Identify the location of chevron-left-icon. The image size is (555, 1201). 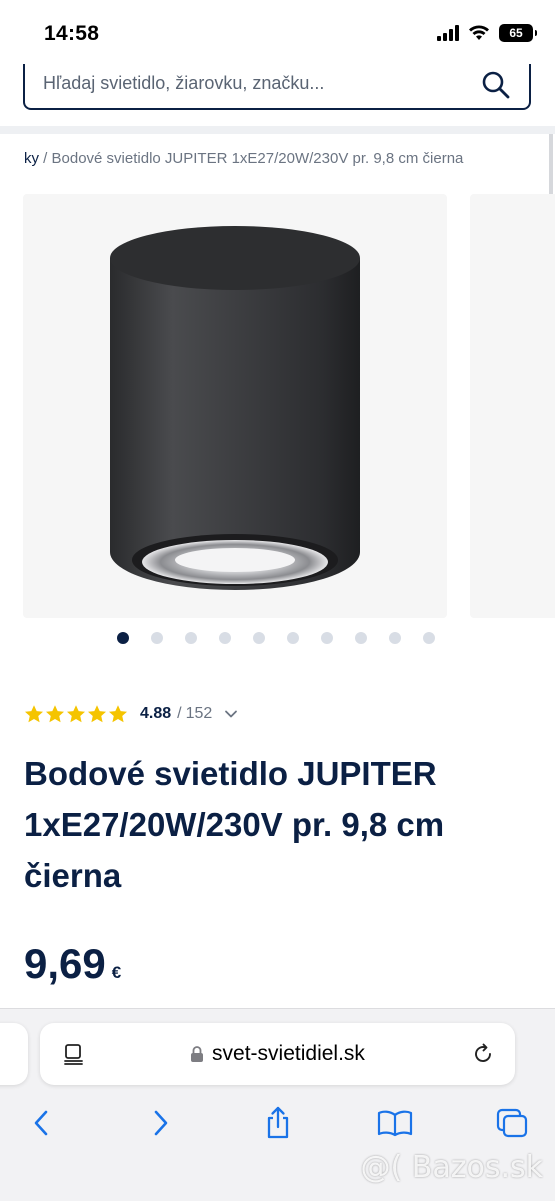
(41, 1123).